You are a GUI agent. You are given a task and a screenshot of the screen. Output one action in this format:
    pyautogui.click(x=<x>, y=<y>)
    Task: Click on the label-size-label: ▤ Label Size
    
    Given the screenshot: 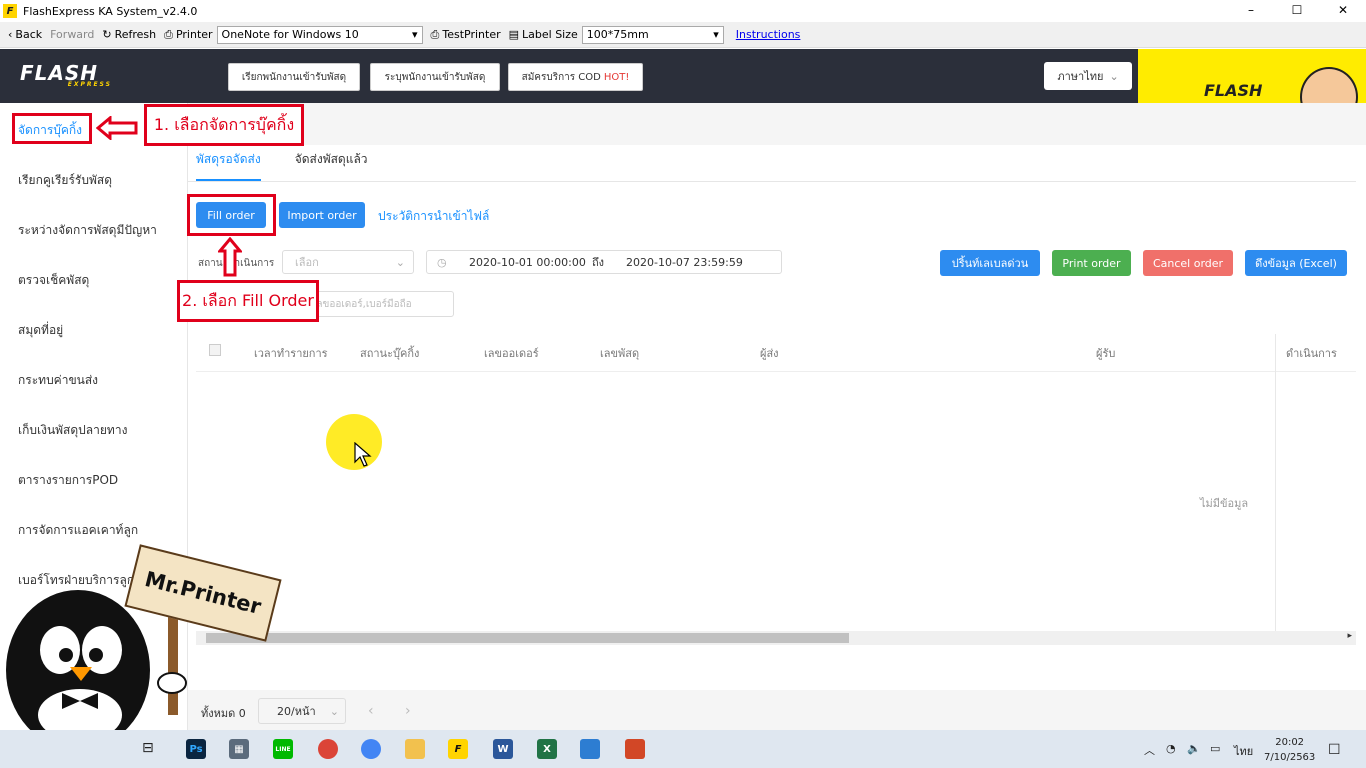 What is the action you would take?
    pyautogui.click(x=543, y=34)
    